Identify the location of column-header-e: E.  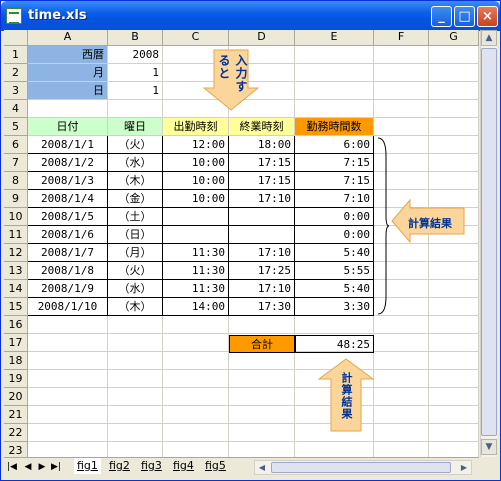
(334, 38).